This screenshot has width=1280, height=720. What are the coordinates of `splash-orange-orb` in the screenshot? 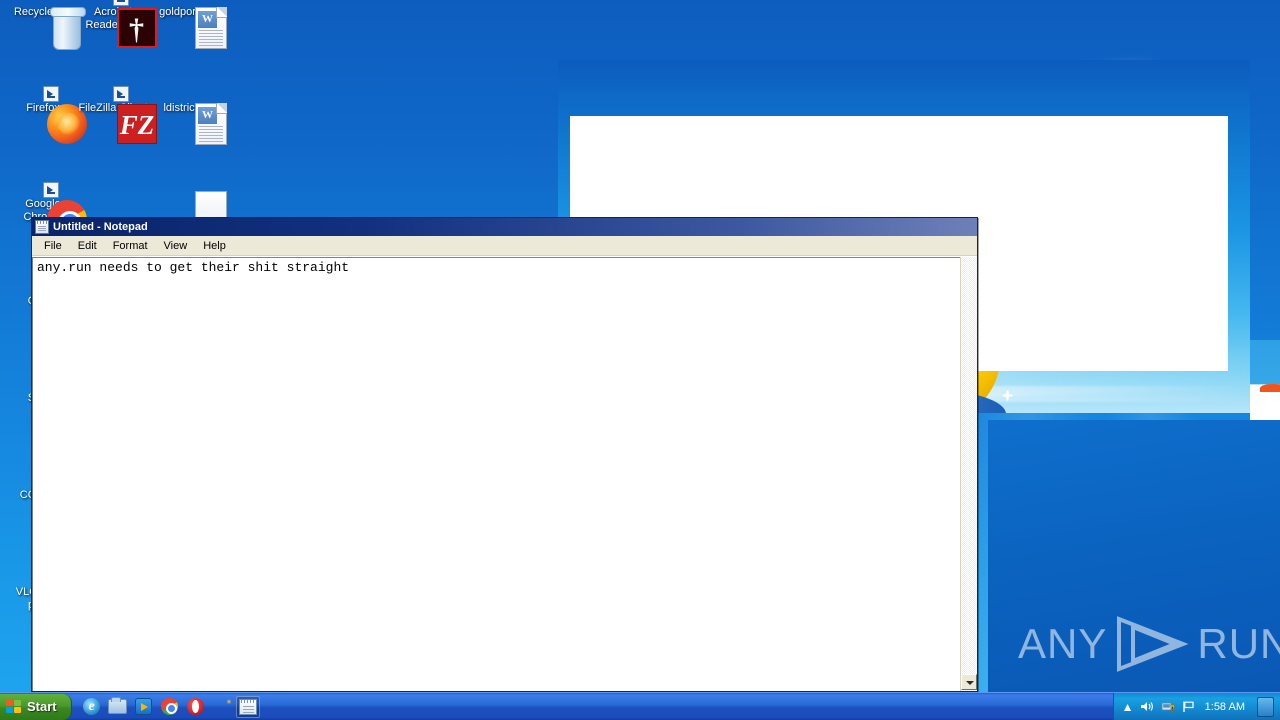 It's located at (1270, 388).